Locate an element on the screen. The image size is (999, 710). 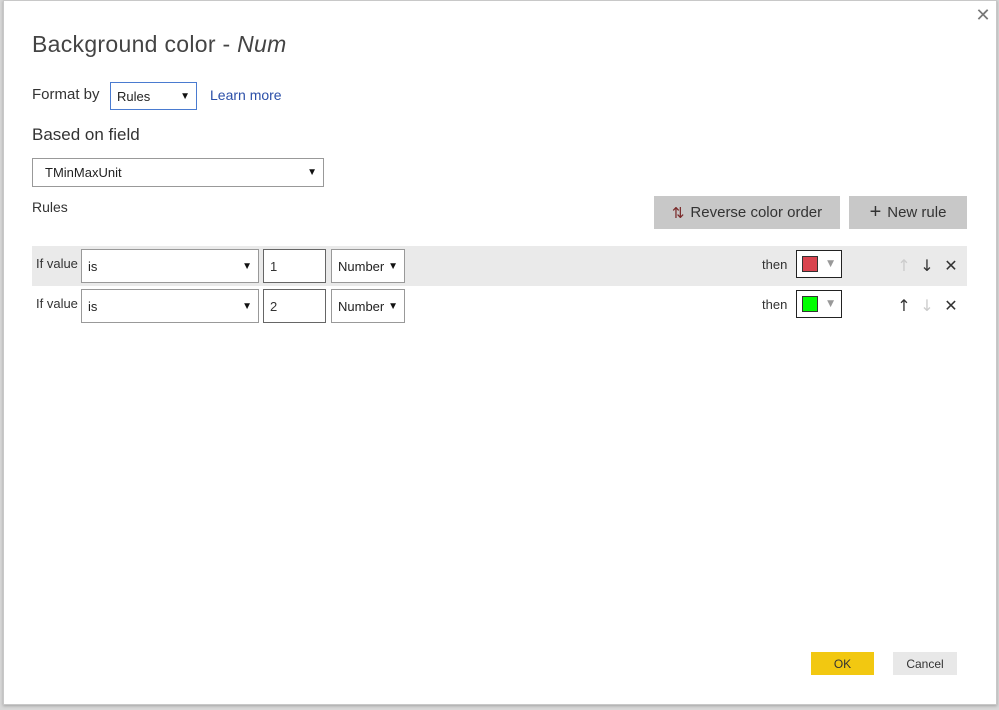
based-on-field-value: TMinMaxUnit is located at coordinates (83, 172).